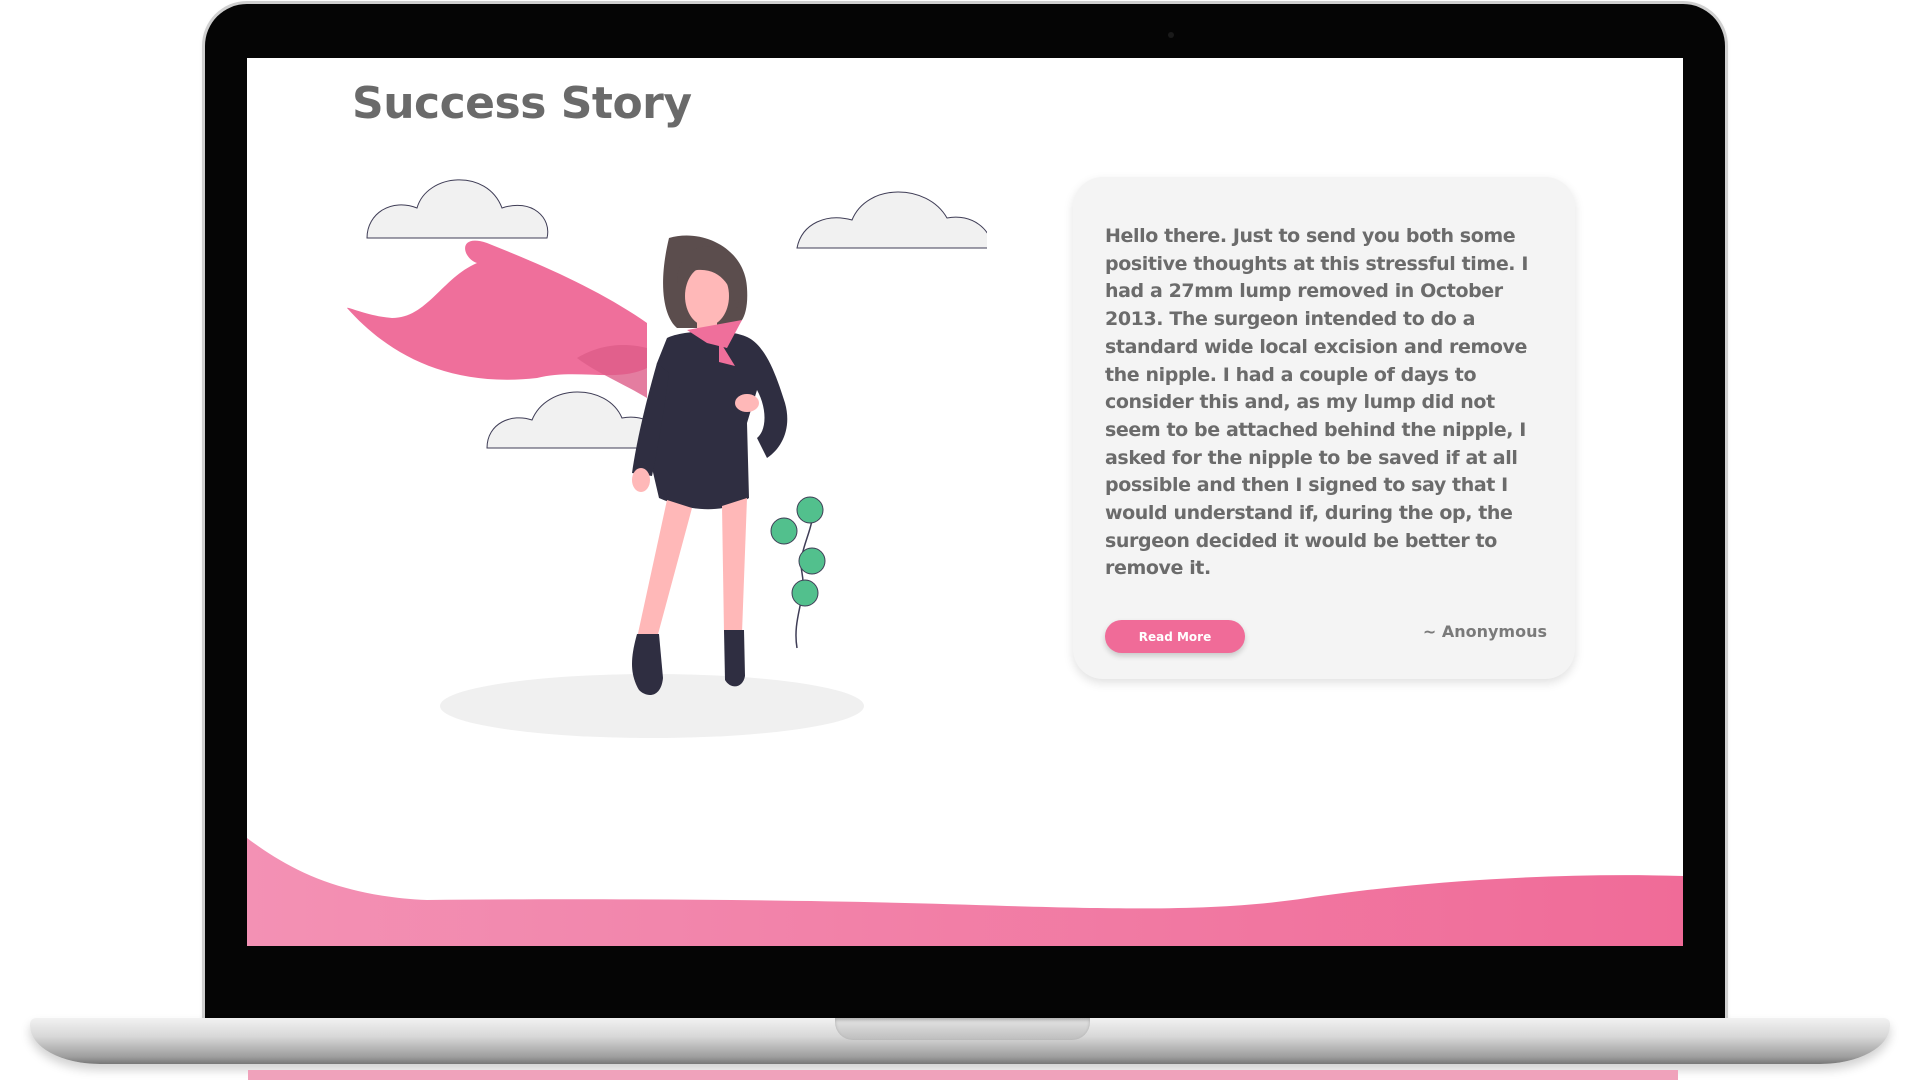  What do you see at coordinates (798, 572) in the screenshot?
I see `plant-icon` at bounding box center [798, 572].